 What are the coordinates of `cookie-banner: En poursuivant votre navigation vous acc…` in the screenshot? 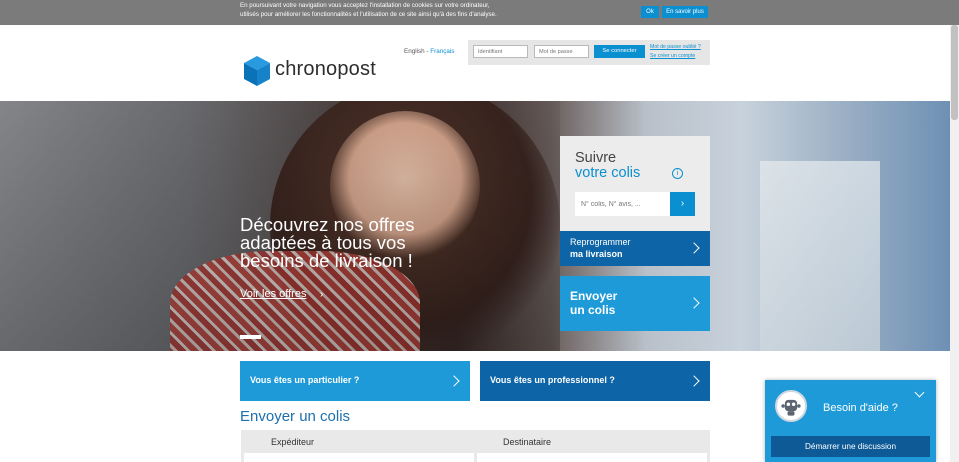 It's located at (479, 12).